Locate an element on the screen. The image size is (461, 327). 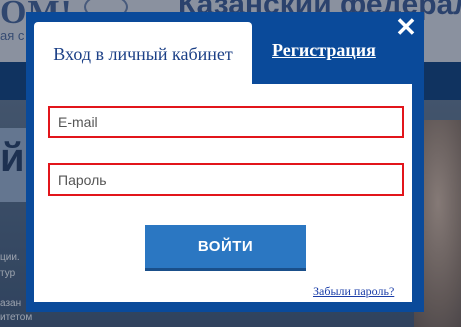
close-icon: ✕ is located at coordinates (406, 27).